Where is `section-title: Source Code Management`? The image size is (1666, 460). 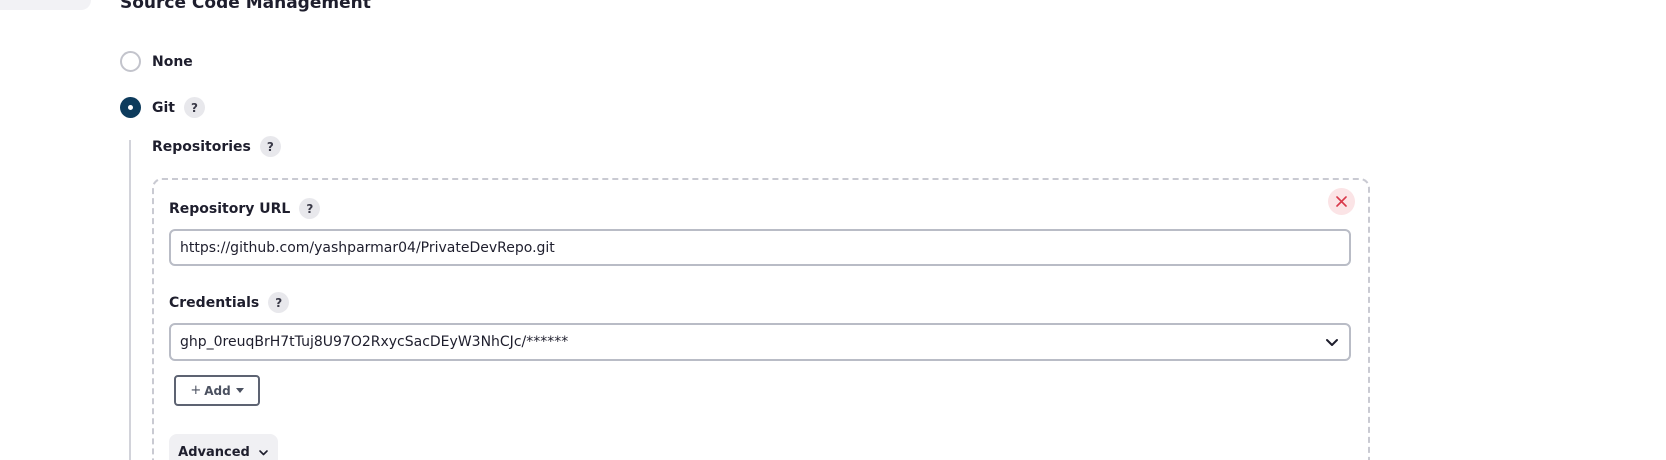
section-title: Source Code Management is located at coordinates (245, 6).